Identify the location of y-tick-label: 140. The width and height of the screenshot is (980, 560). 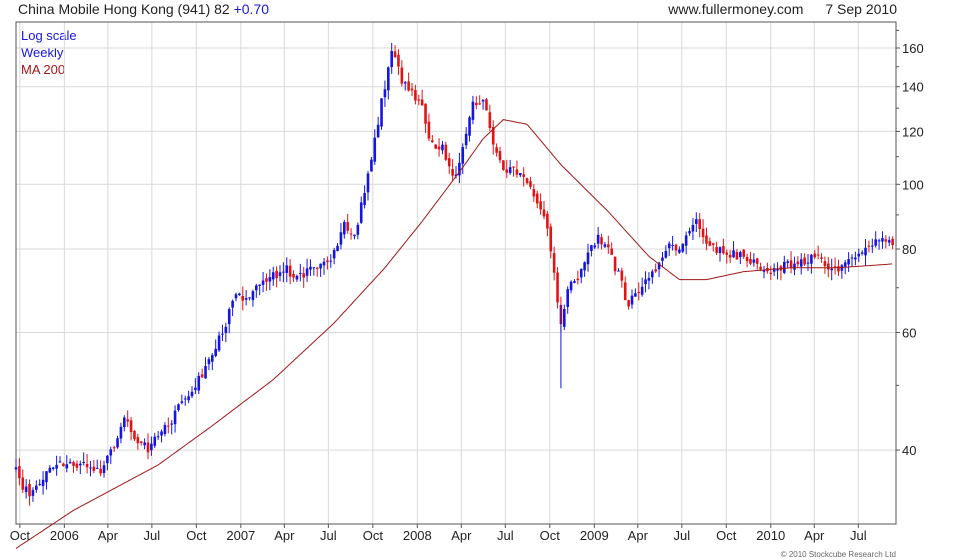
(913, 87).